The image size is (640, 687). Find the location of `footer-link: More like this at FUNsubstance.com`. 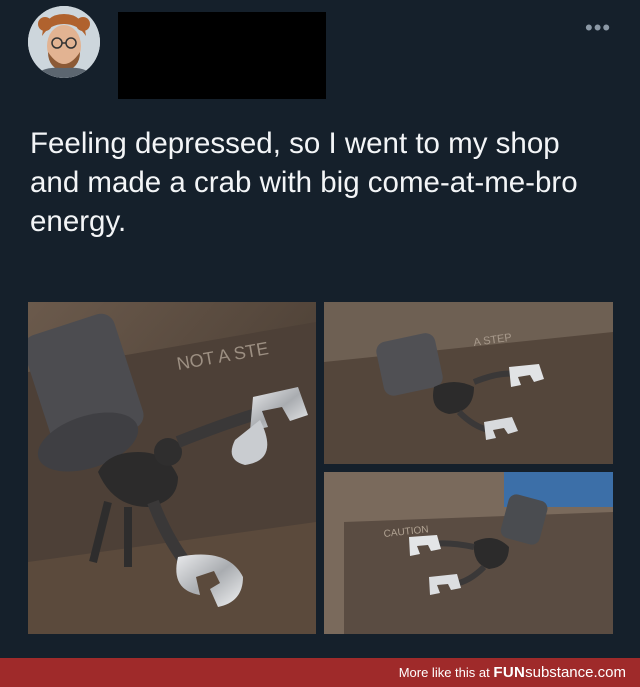

footer-link: More like this at FUNsubstance.com is located at coordinates (512, 672).